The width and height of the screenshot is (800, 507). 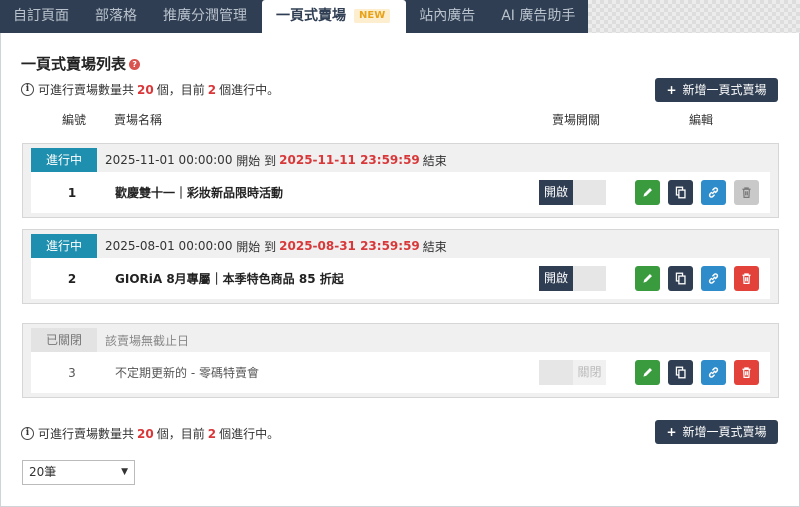 What do you see at coordinates (147, 340) in the screenshot?
I see `no-end-date-note: 該賣場無截止日` at bounding box center [147, 340].